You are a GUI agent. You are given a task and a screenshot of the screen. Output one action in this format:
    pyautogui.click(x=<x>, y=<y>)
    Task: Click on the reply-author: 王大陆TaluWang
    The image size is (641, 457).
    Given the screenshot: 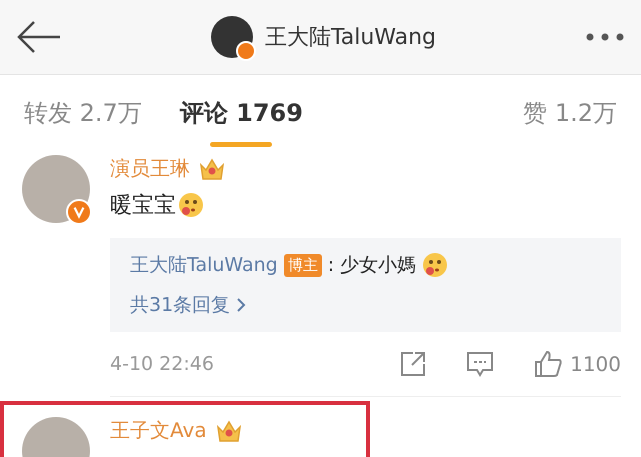 What is the action you would take?
    pyautogui.click(x=204, y=265)
    